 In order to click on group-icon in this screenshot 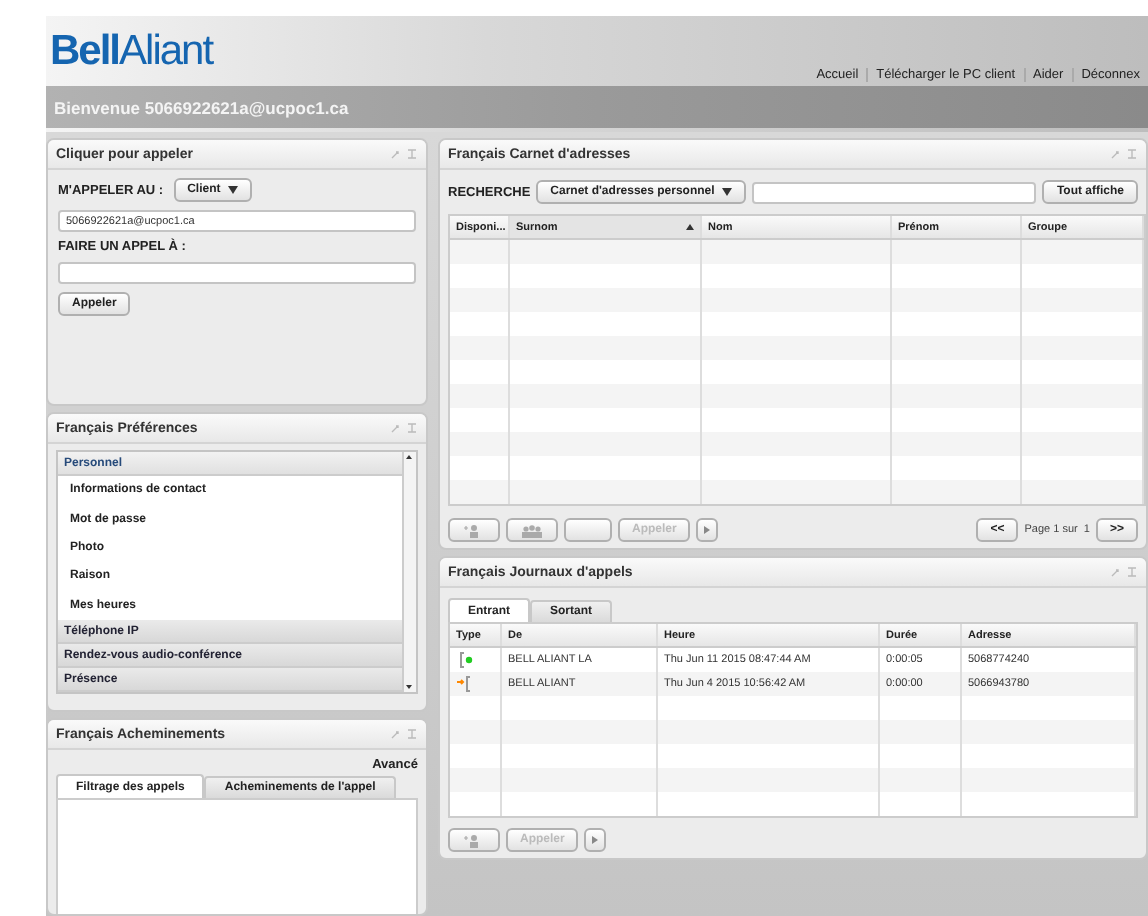, I will do `click(532, 530)`.